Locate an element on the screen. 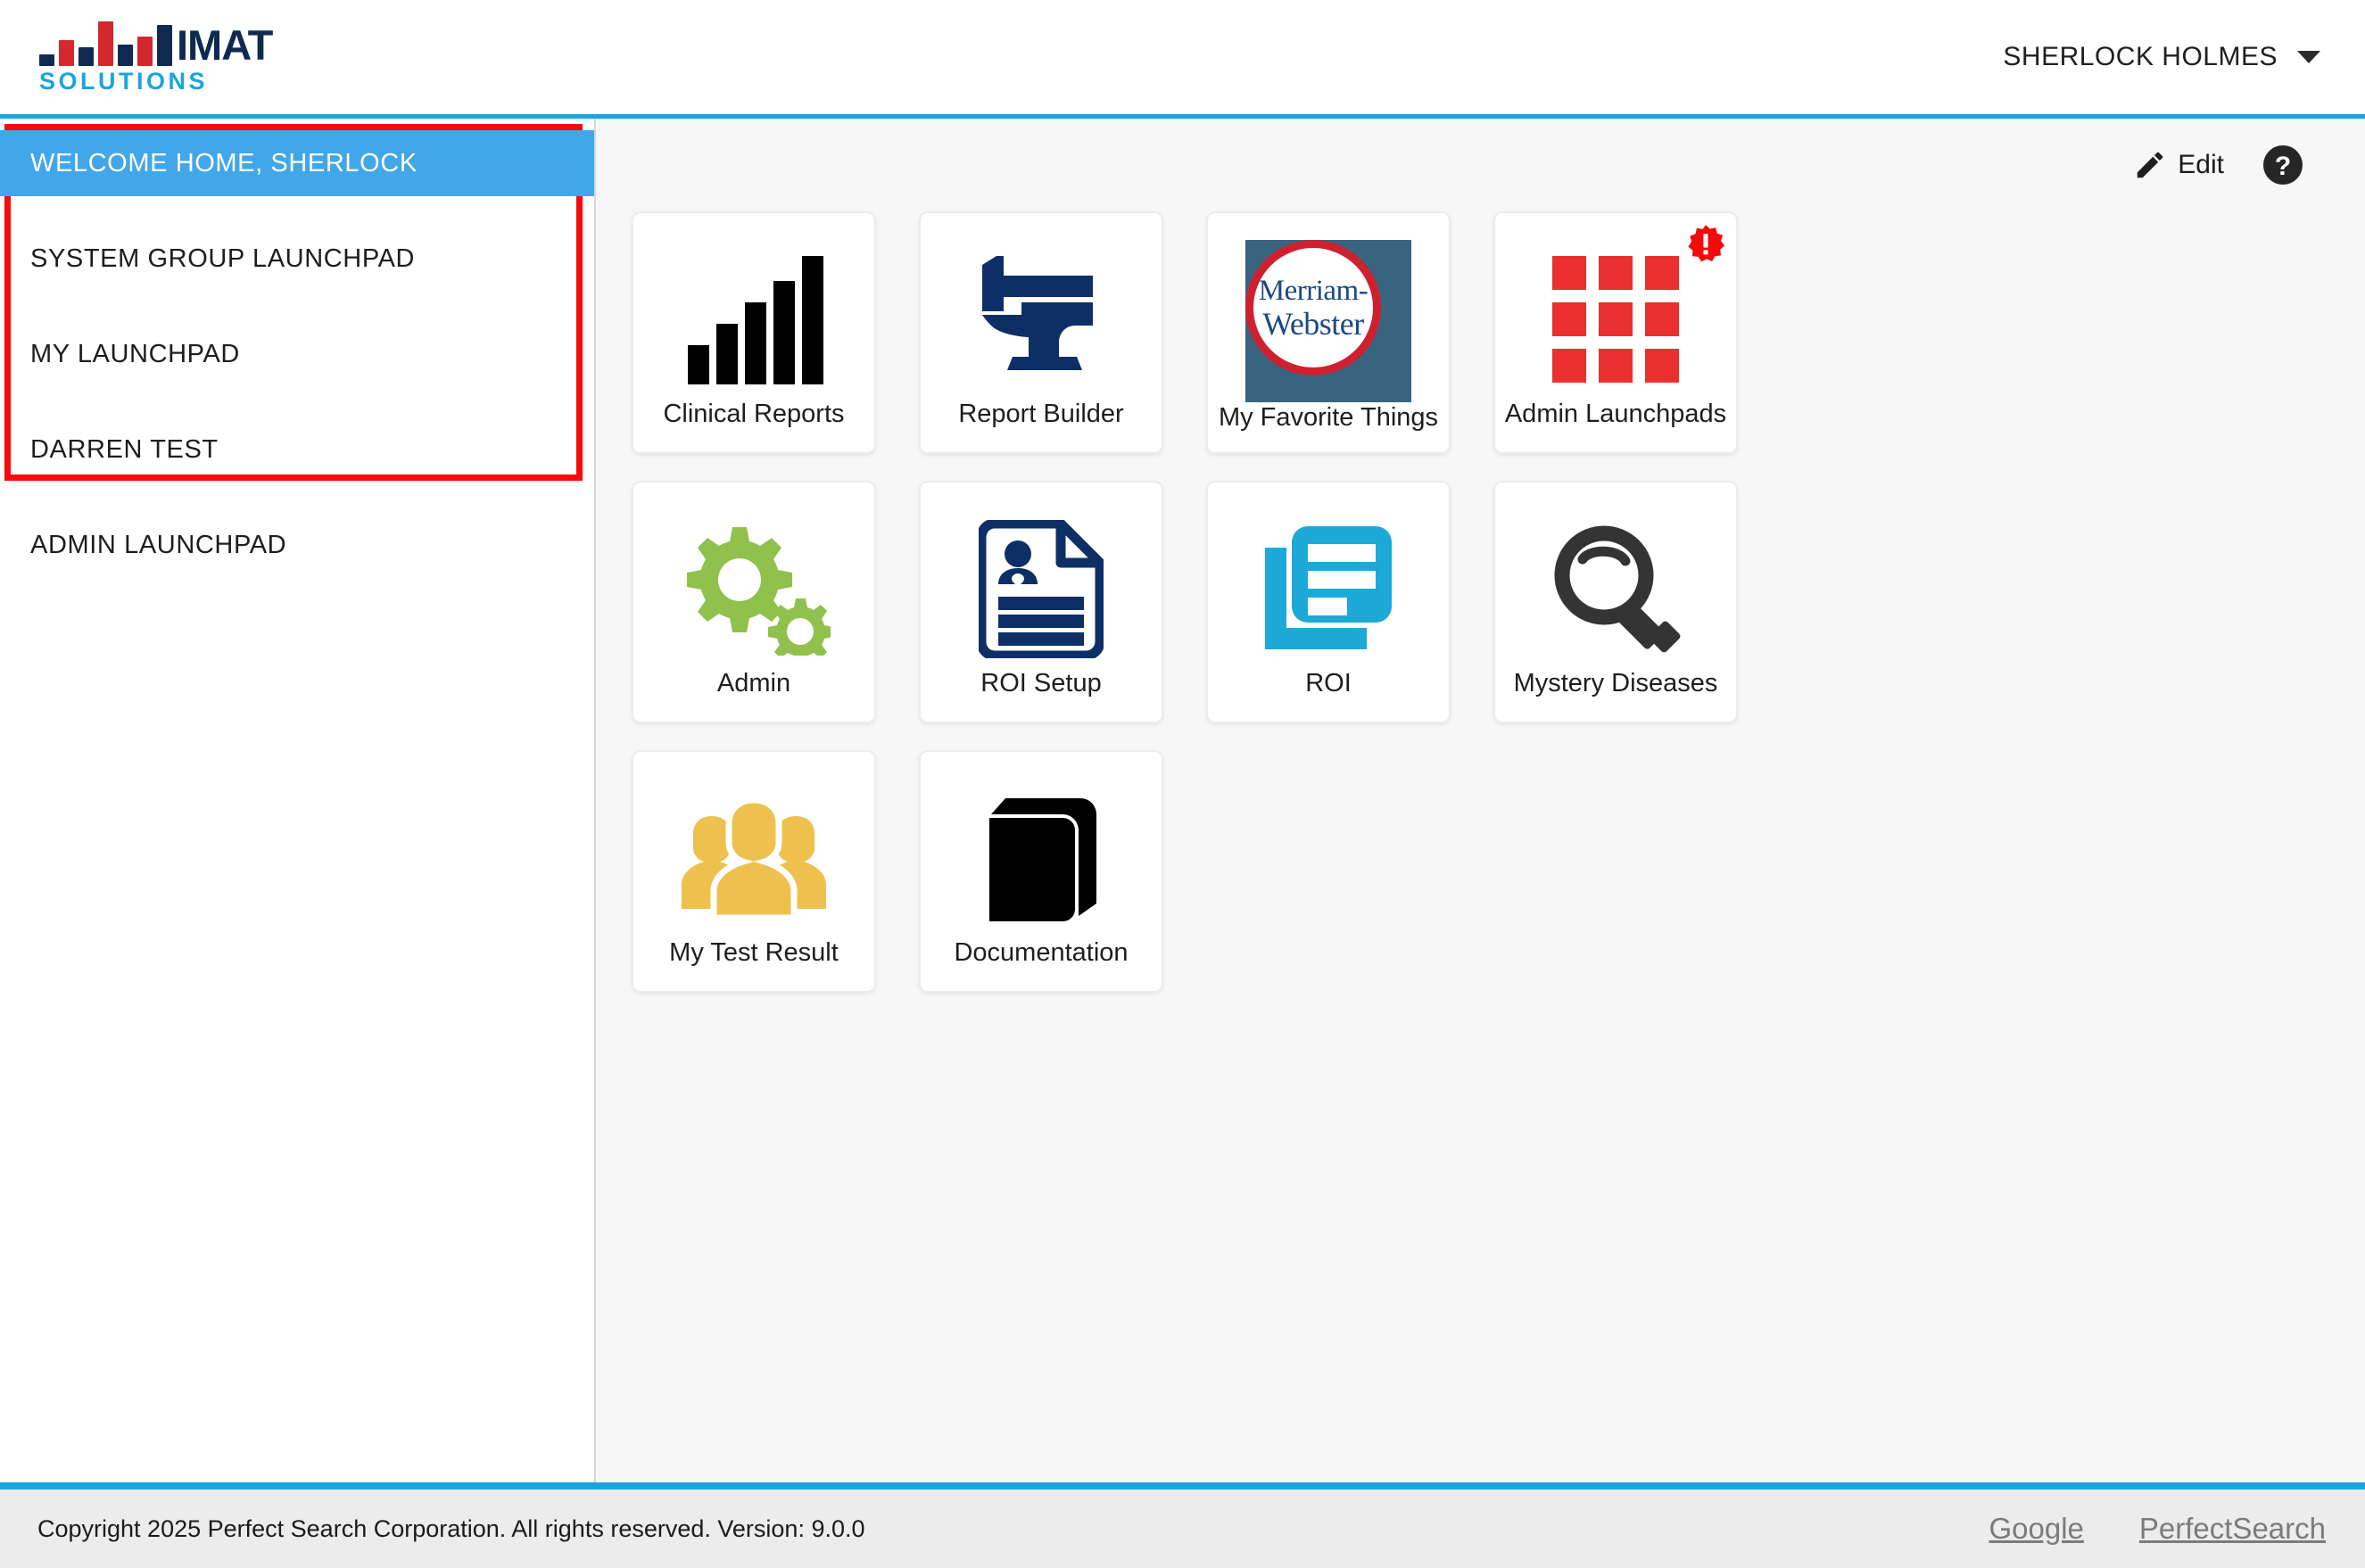  sidebar-item-label: MY LAUNCHPAD is located at coordinates (135, 353).